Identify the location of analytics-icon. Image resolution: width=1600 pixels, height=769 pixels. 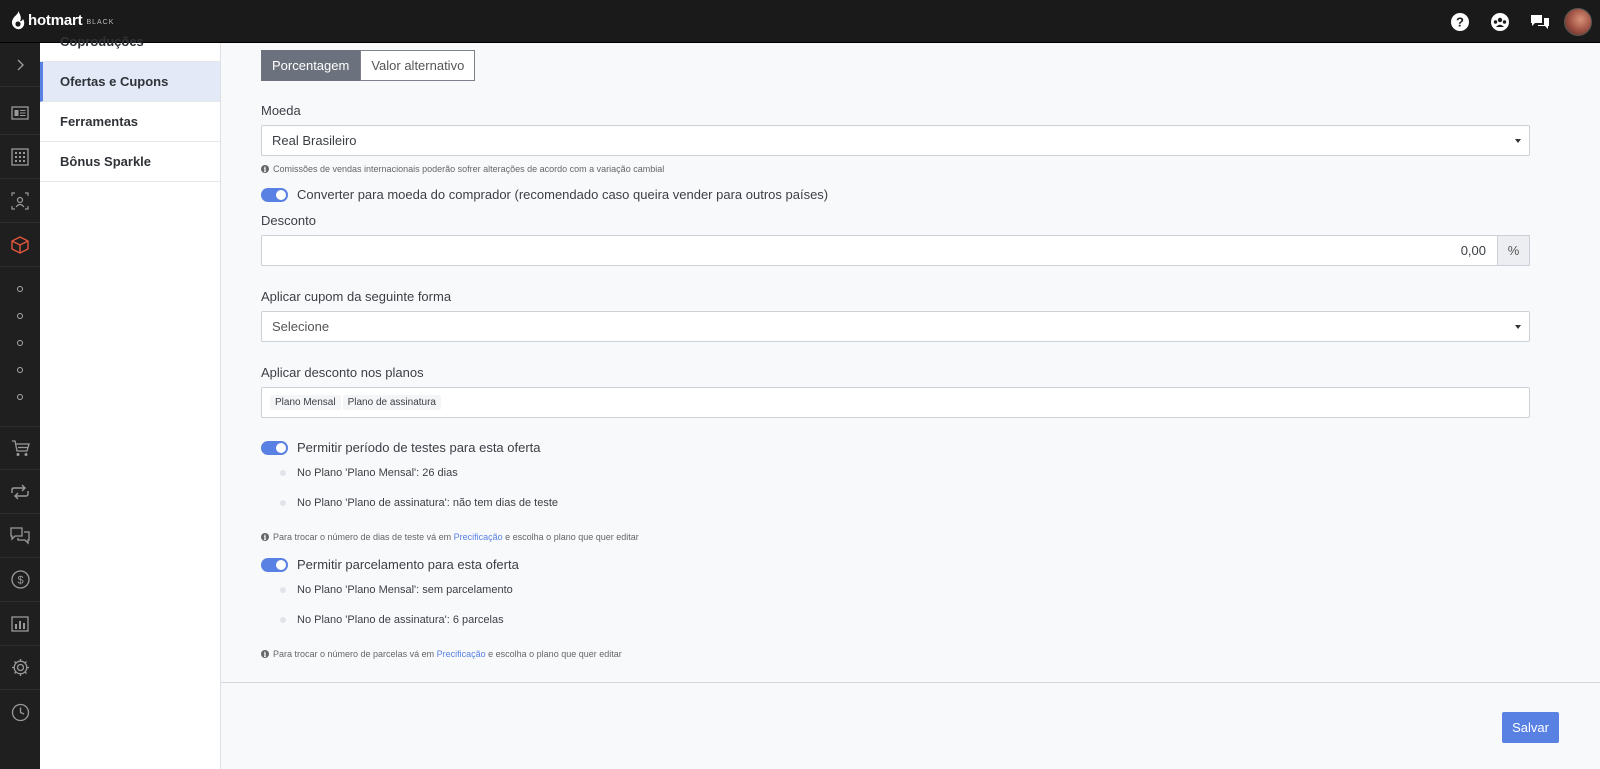
(20, 624).